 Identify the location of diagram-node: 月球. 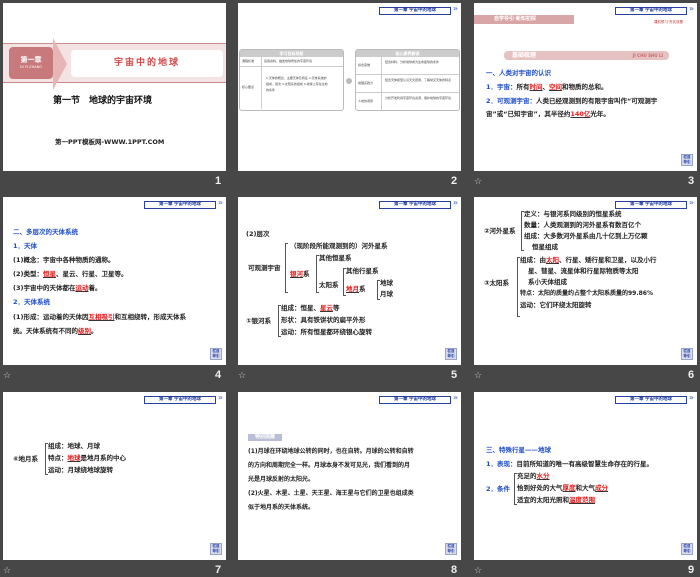
(386, 294).